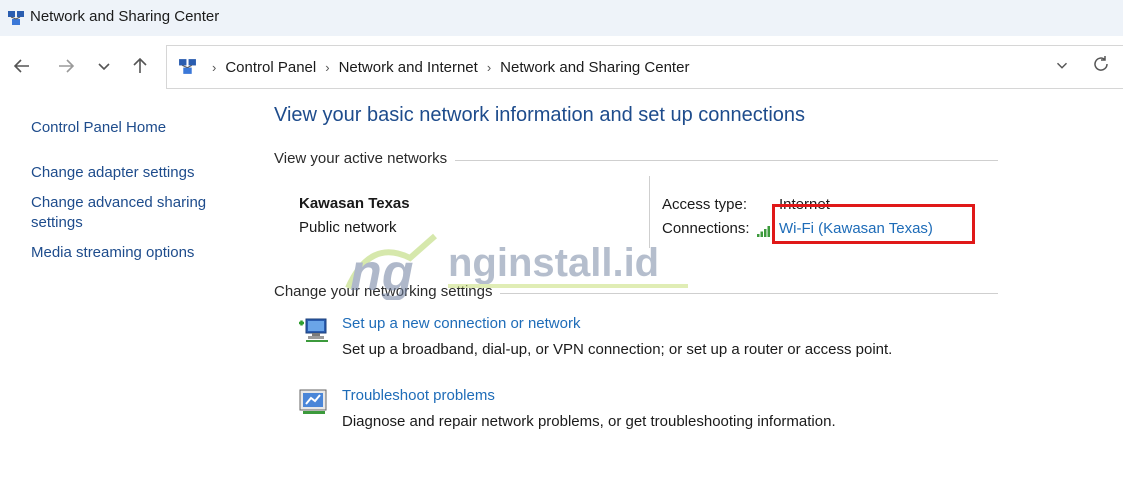 This screenshot has width=1123, height=477. Describe the element at coordinates (348, 227) in the screenshot. I see `network-category: Public network` at that location.